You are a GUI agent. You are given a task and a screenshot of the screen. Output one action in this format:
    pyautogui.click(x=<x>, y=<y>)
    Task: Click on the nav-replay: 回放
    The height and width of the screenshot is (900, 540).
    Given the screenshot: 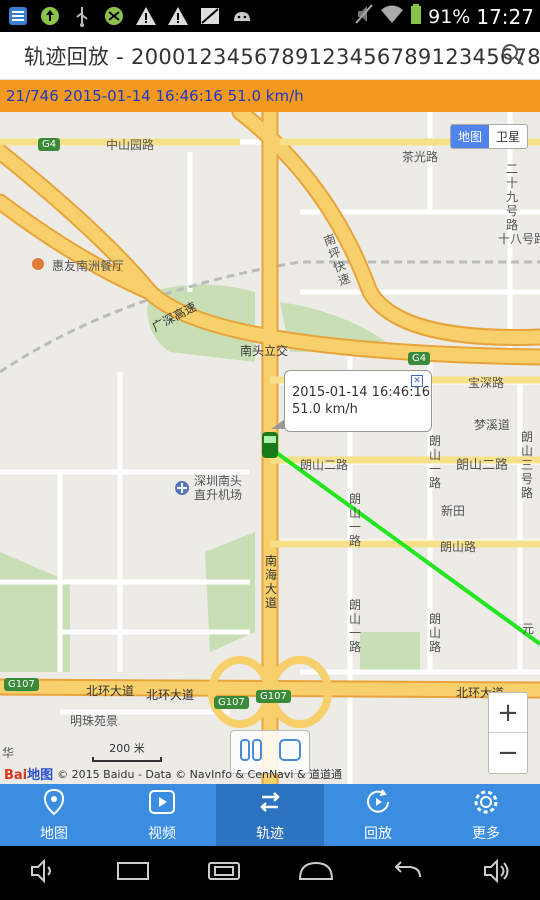 What is the action you would take?
    pyautogui.click(x=378, y=815)
    